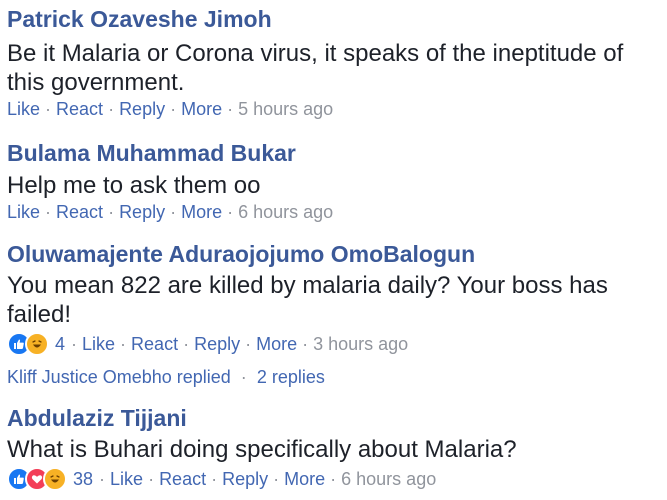  Describe the element at coordinates (60, 344) in the screenshot. I see `reaction-count: 4` at that location.